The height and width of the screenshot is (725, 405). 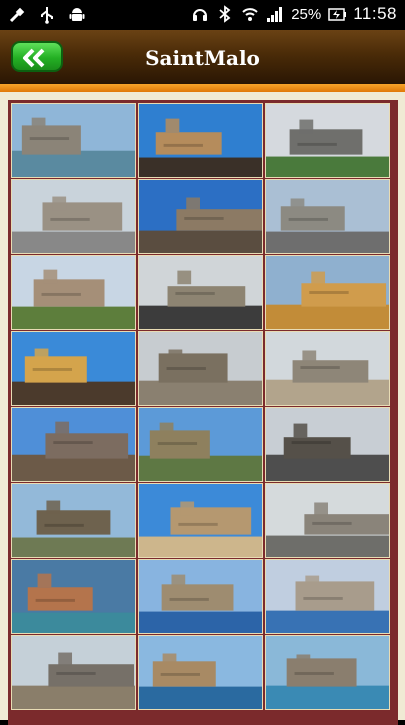 I want to click on usb-debug-icon, so click(x=47, y=15).